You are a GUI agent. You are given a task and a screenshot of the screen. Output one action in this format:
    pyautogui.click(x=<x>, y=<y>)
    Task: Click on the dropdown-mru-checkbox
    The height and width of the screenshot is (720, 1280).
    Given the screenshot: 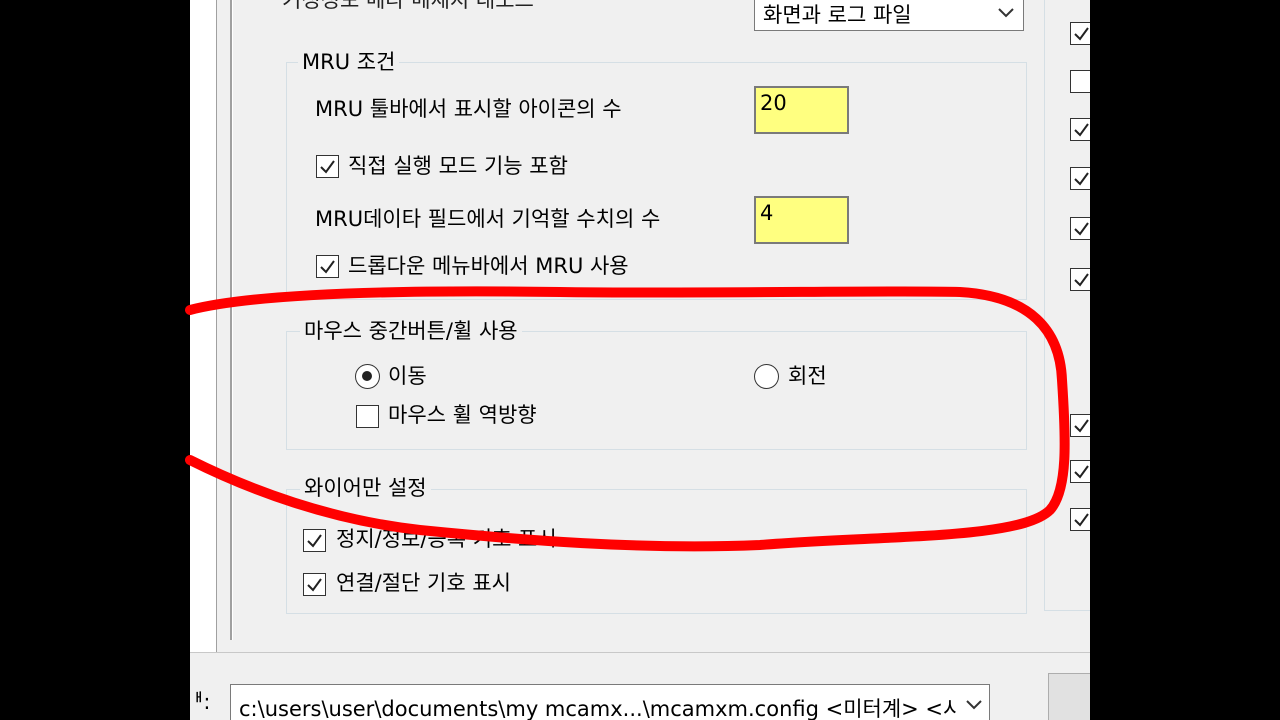 What is the action you would take?
    pyautogui.click(x=327, y=266)
    